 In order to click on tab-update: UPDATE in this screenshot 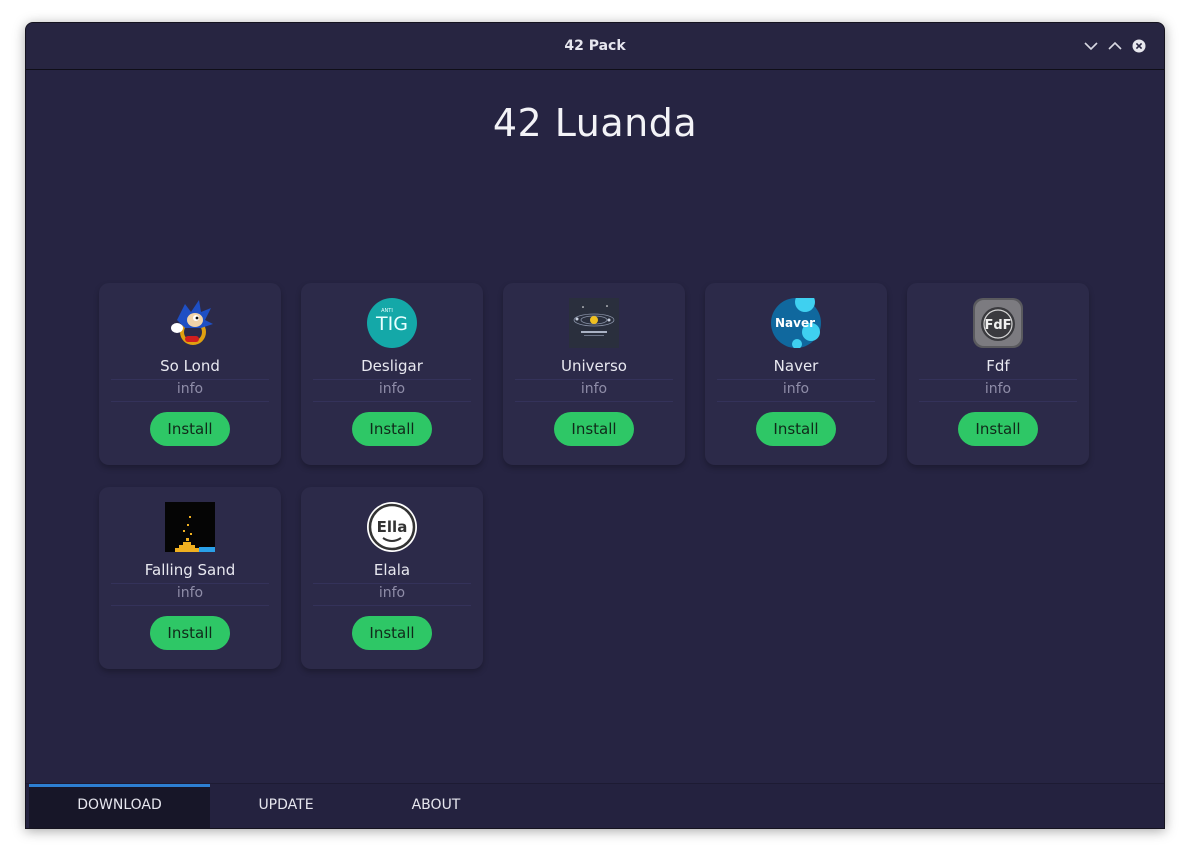, I will do `click(286, 806)`.